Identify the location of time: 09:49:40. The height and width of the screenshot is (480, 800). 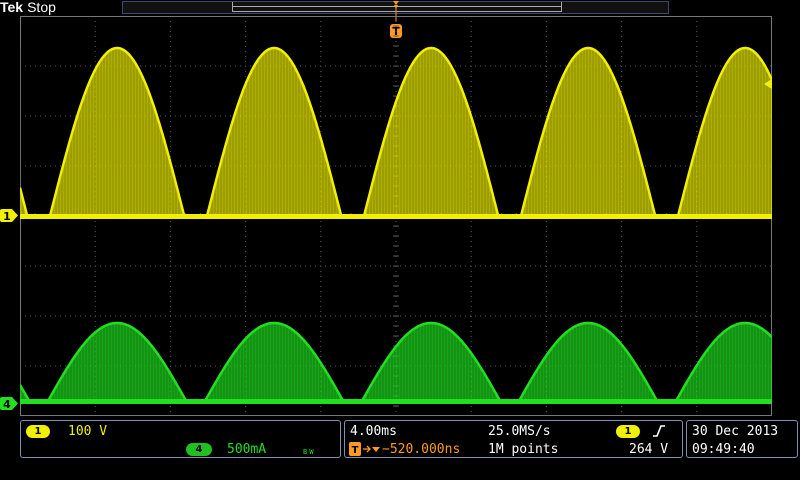
(723, 449).